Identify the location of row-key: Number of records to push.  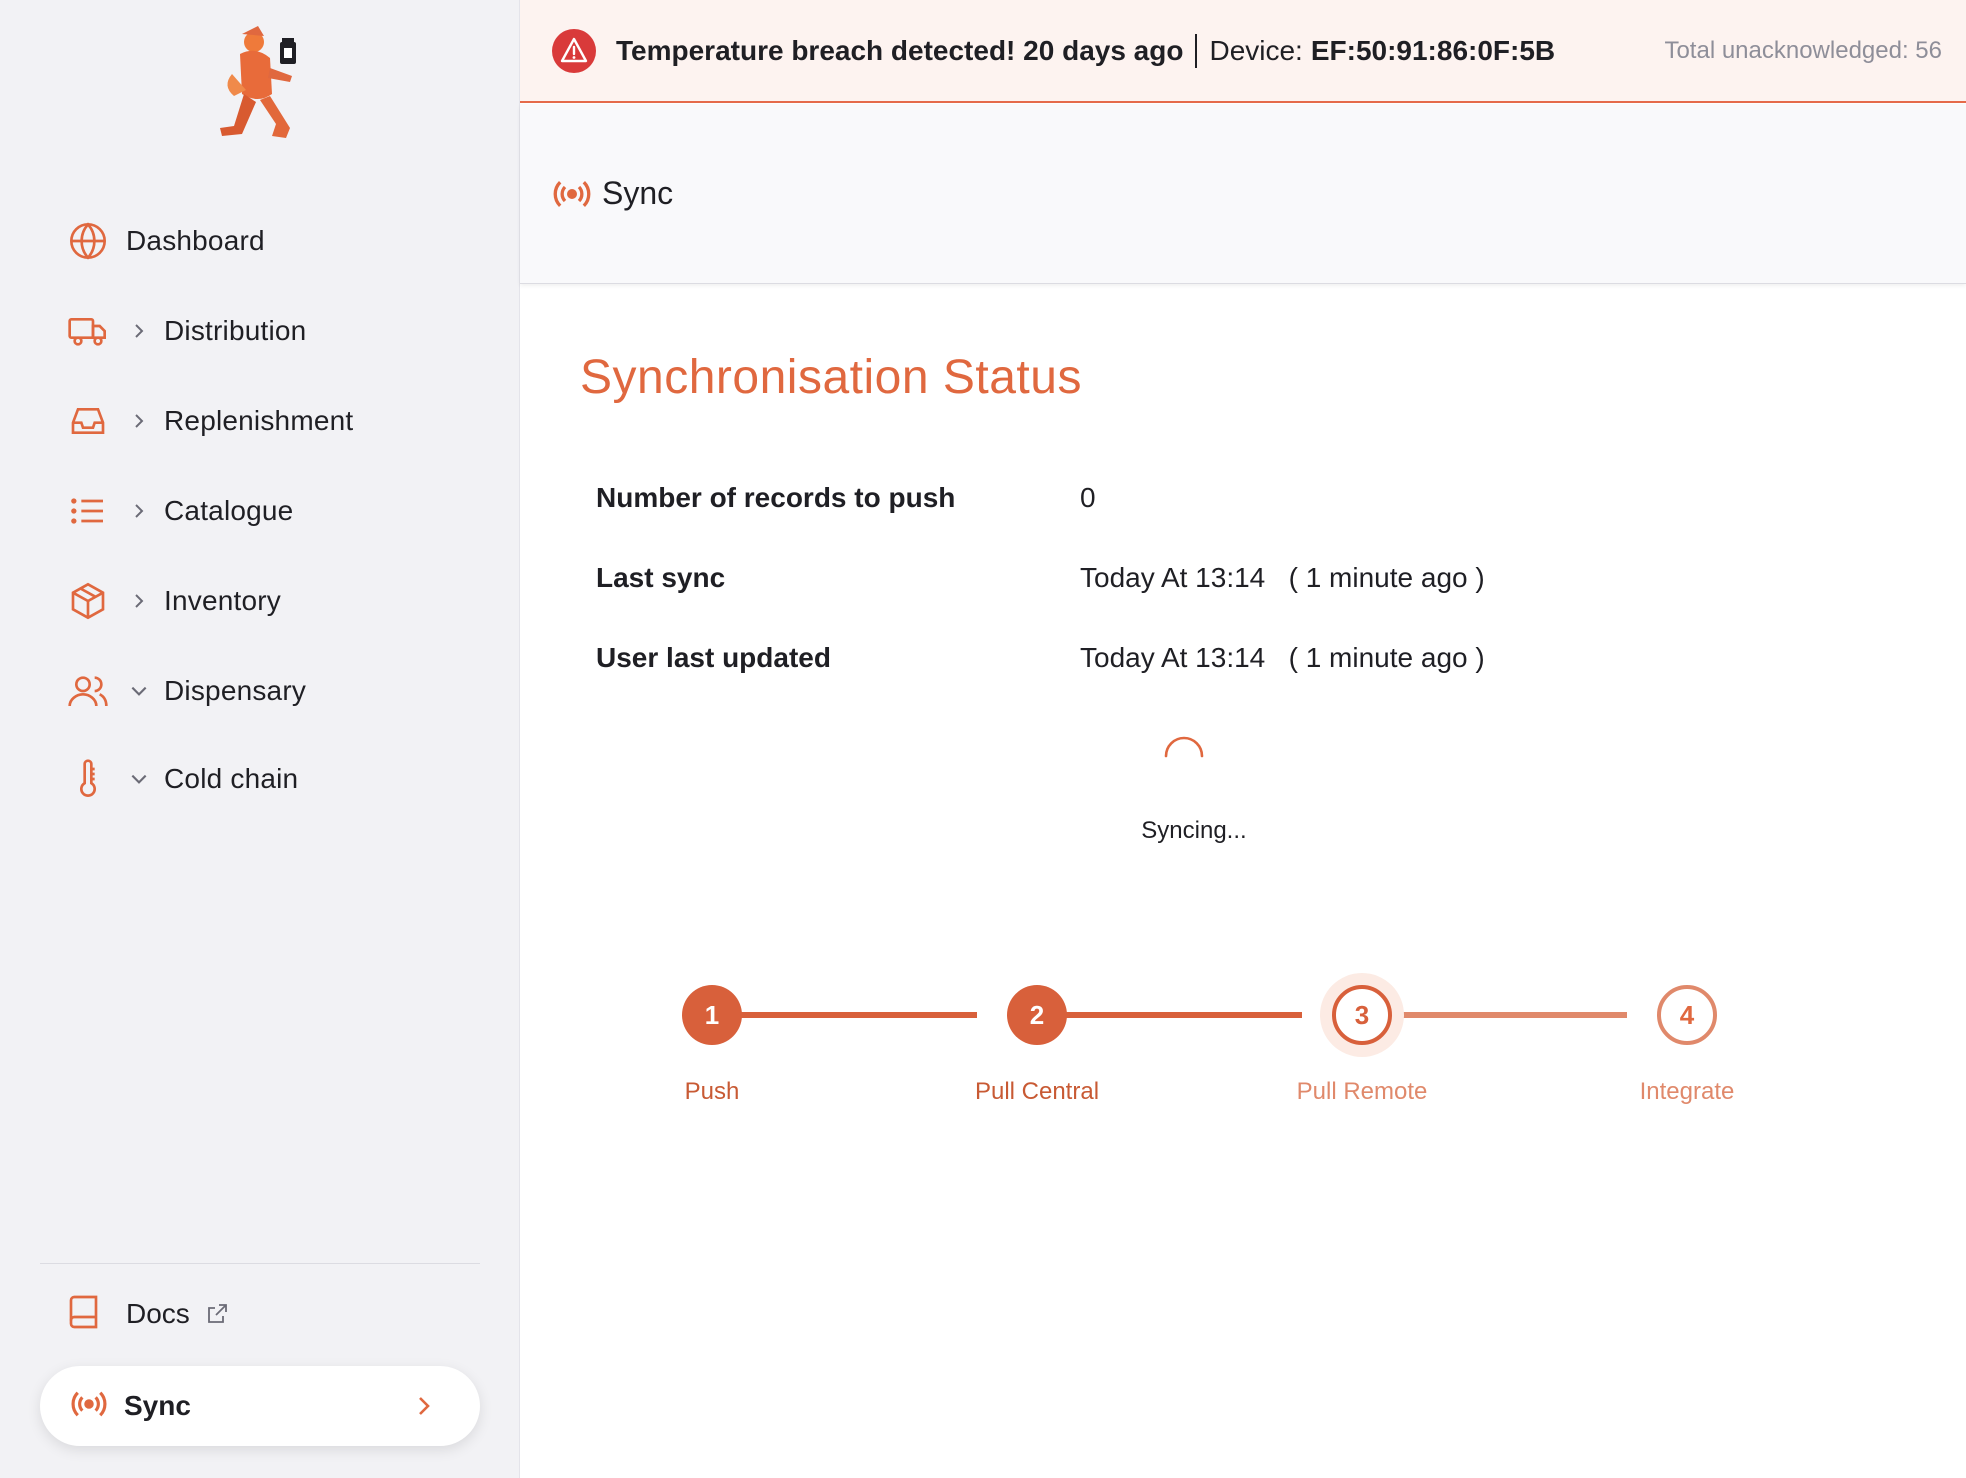
(776, 497).